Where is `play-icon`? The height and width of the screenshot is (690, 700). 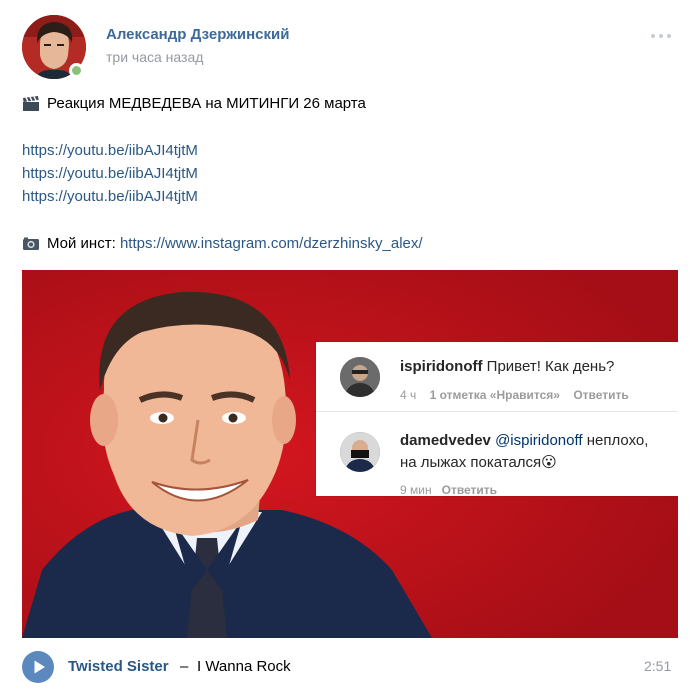
play-icon is located at coordinates (39, 667).